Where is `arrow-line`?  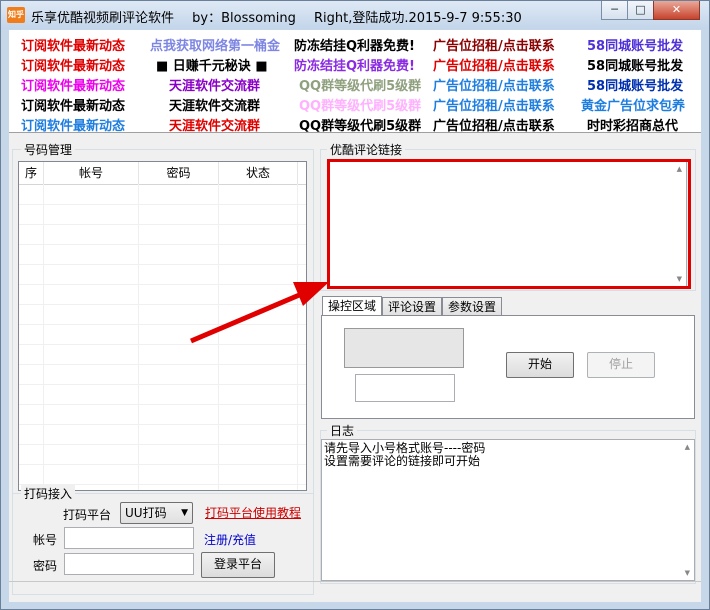
arrow-line is located at coordinates (247, 317).